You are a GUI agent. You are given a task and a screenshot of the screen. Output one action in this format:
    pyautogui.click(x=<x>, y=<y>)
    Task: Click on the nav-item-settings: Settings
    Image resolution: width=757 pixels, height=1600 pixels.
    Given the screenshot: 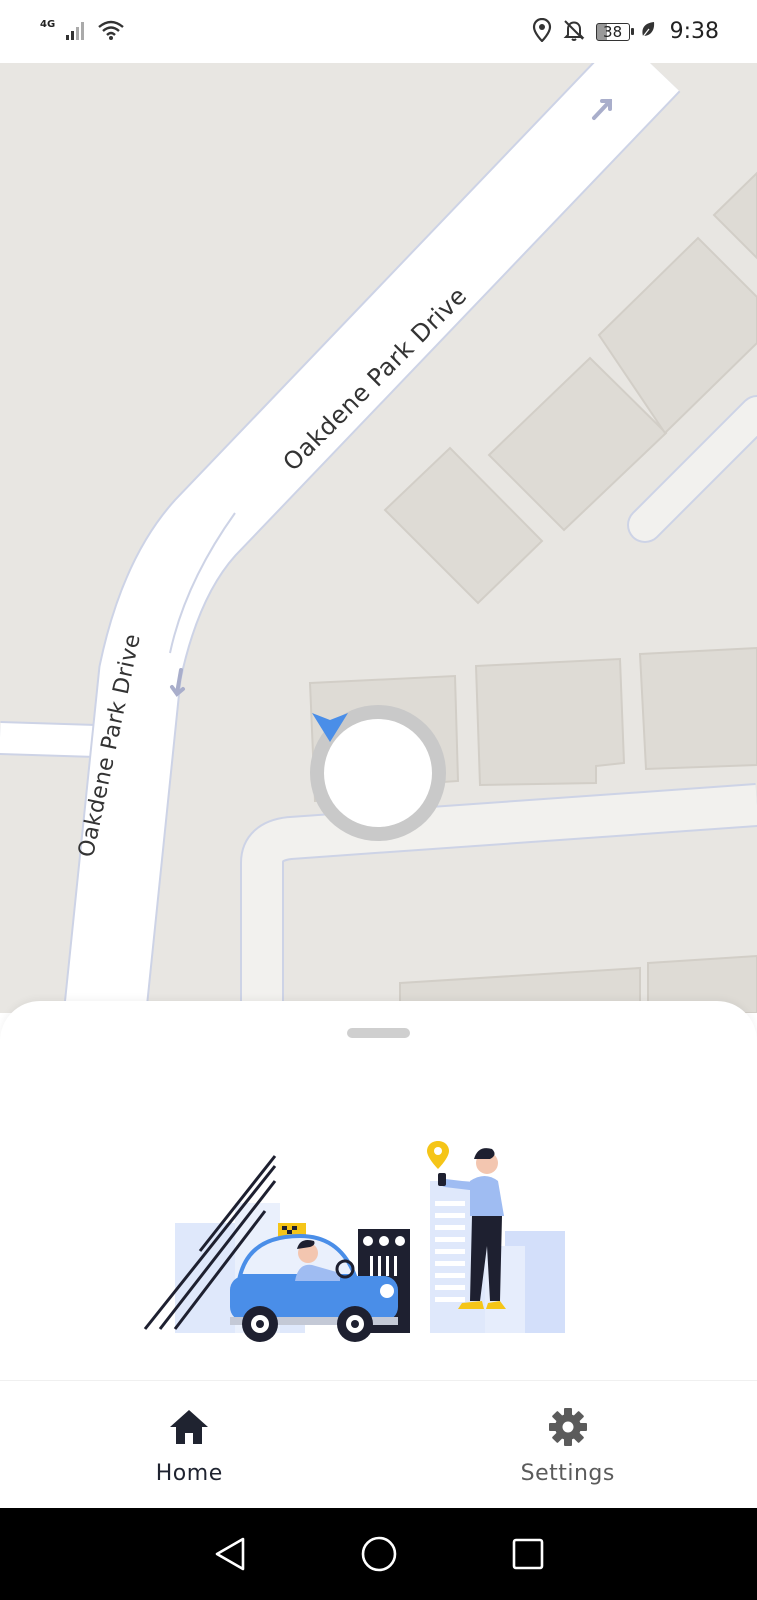 What is the action you would take?
    pyautogui.click(x=568, y=1445)
    